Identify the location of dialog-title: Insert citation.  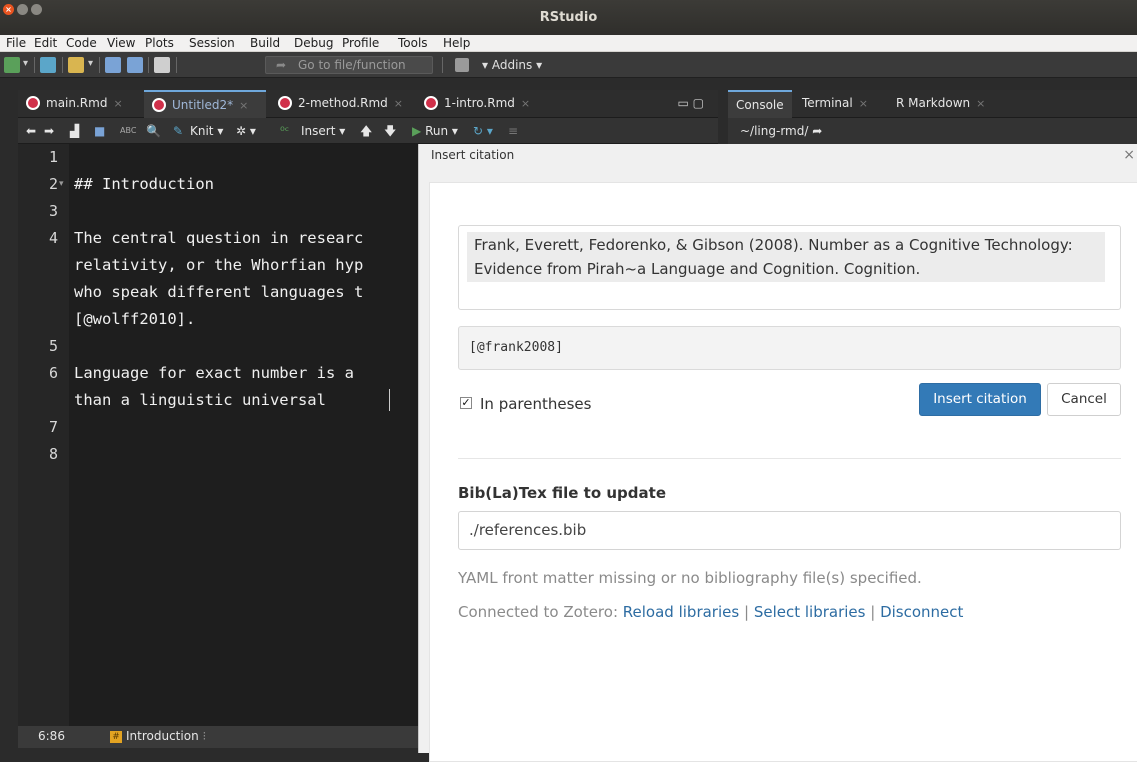
(778, 158).